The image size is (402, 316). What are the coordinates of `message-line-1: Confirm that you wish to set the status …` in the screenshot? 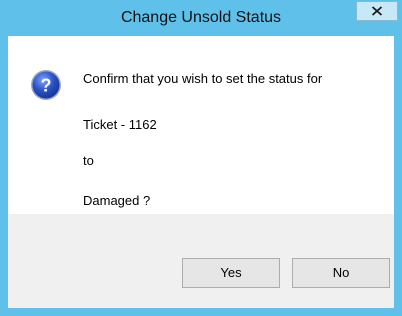 It's located at (203, 78).